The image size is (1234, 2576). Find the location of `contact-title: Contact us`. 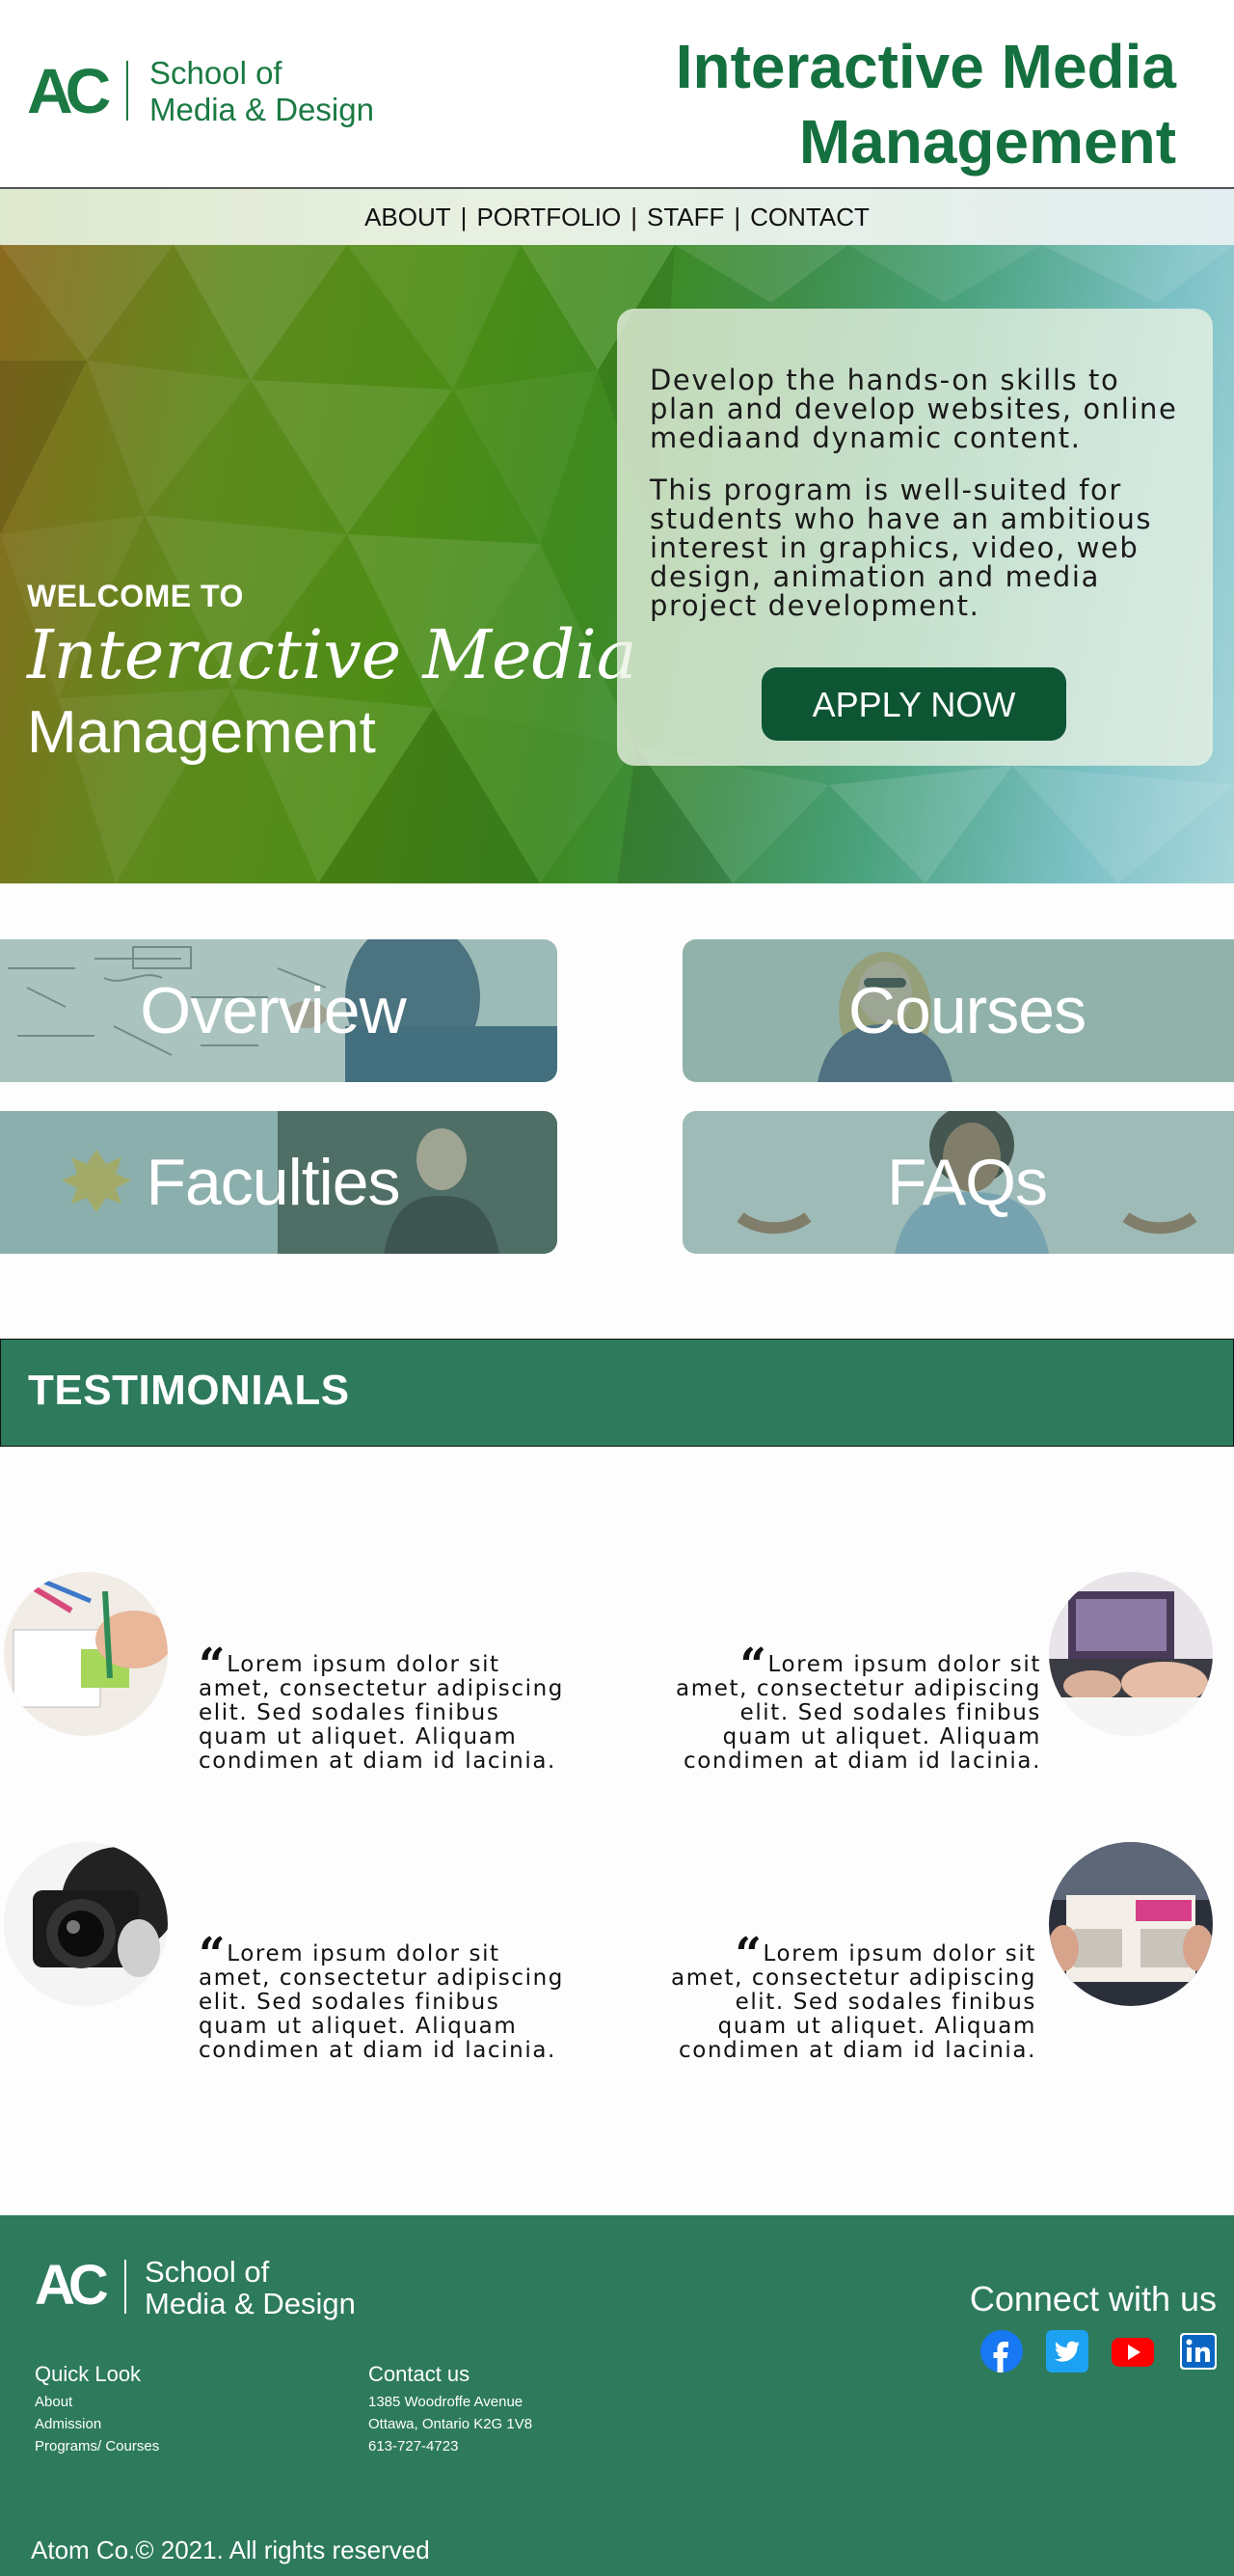

contact-title: Contact us is located at coordinates (419, 2374).